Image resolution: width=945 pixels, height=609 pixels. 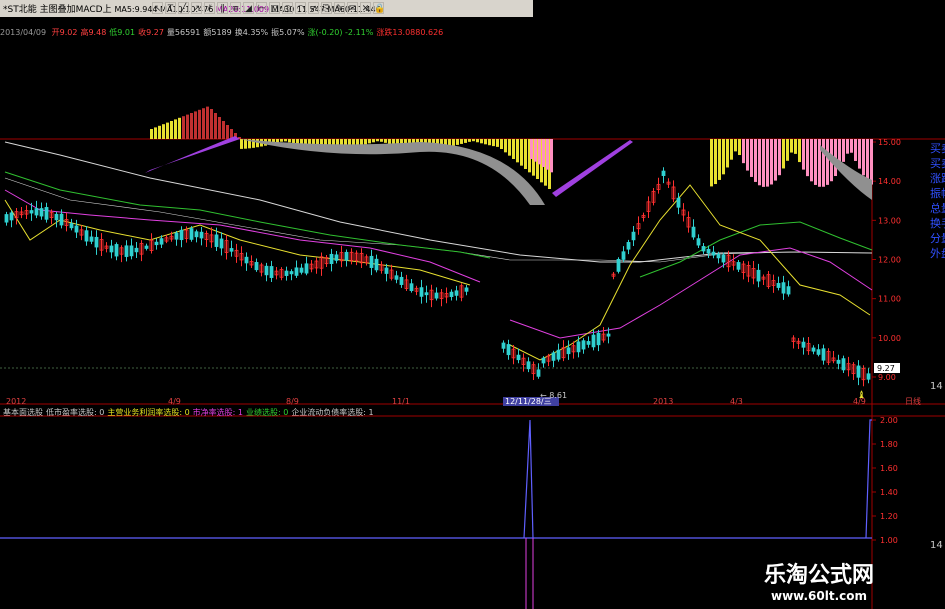 I want to click on price-axis-label: 13.00, so click(x=889, y=220).